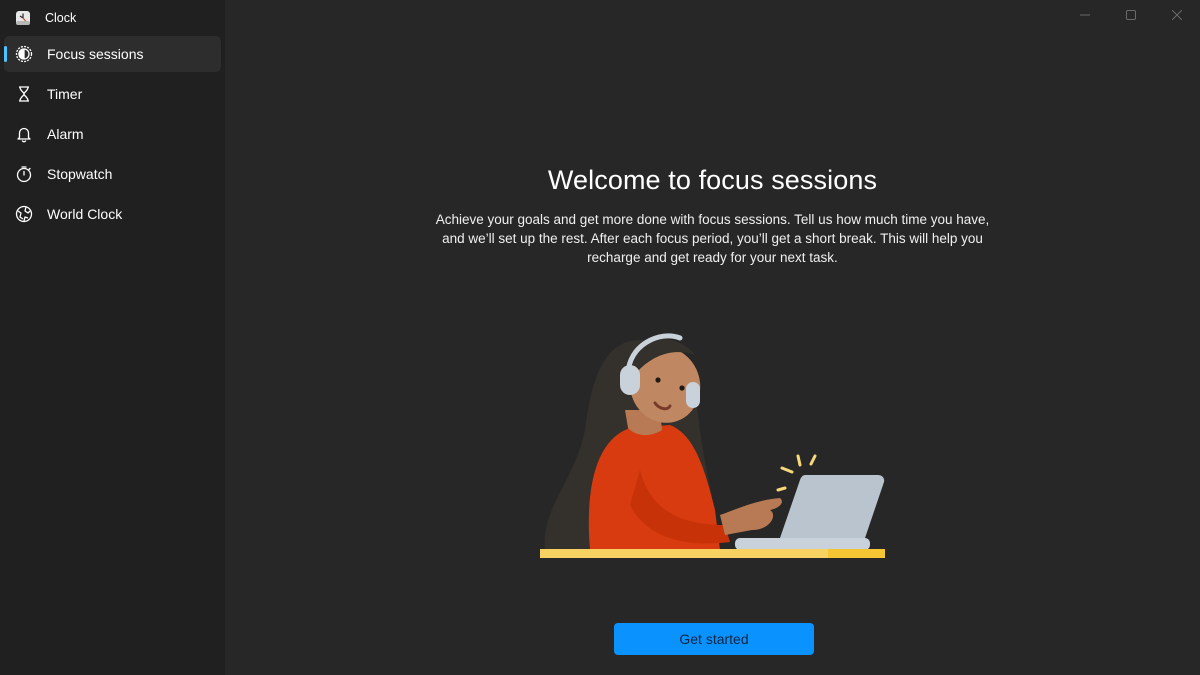 The image size is (1200, 675). I want to click on close-icon, so click(1177, 16).